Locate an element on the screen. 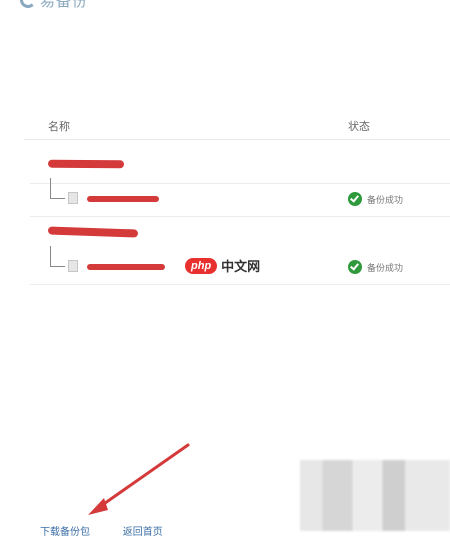  blurred-region is located at coordinates (375, 495).